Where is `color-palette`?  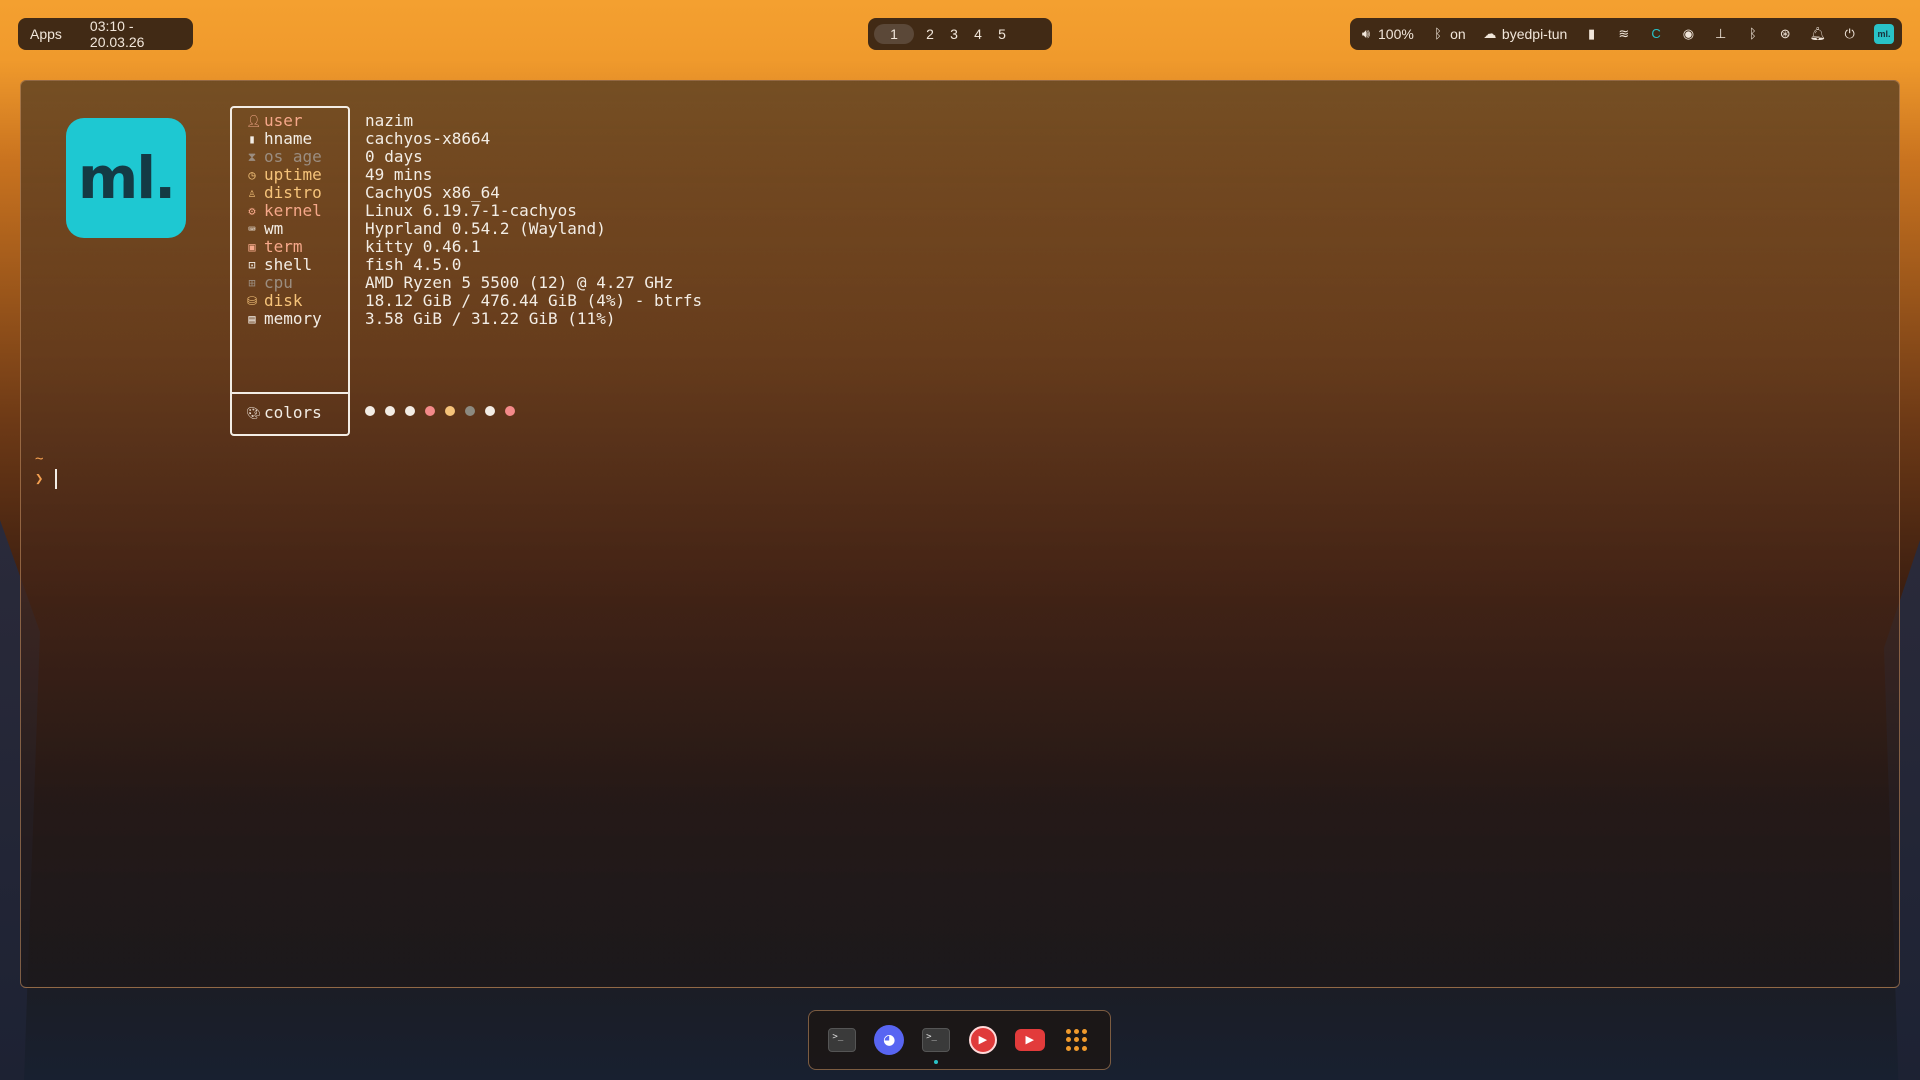
color-palette is located at coordinates (440, 411).